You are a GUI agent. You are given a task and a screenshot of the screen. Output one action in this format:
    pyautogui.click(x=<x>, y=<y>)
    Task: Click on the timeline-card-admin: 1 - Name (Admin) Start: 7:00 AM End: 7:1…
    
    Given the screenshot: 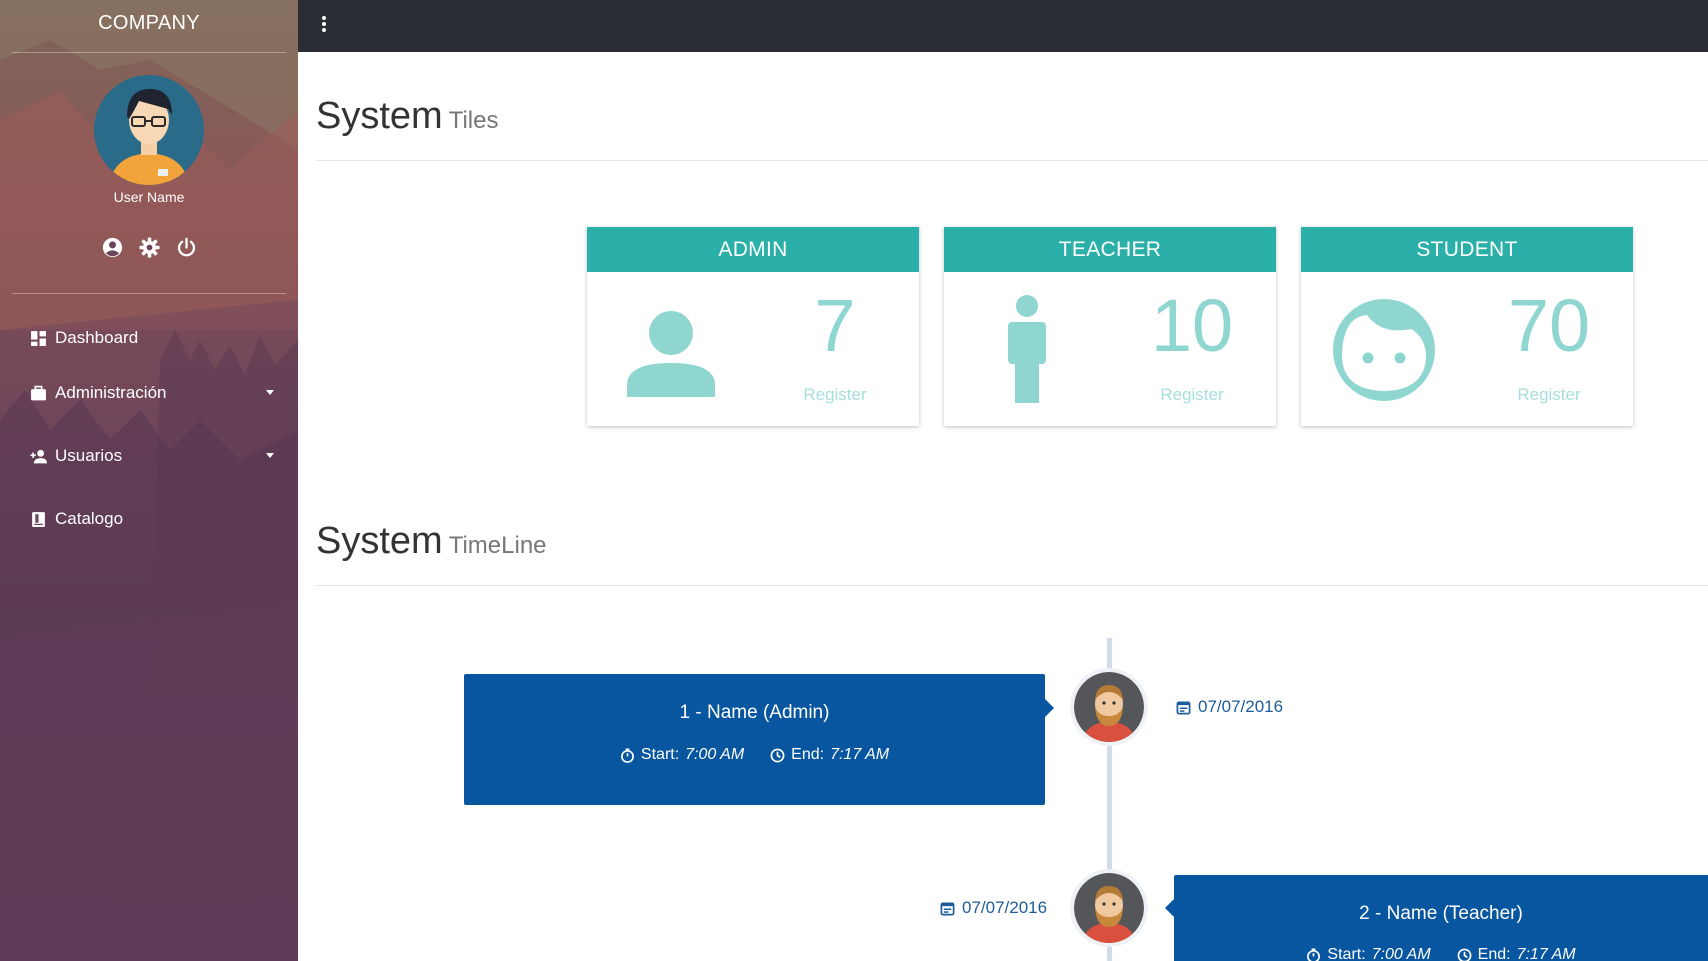 What is the action you would take?
    pyautogui.click(x=754, y=739)
    